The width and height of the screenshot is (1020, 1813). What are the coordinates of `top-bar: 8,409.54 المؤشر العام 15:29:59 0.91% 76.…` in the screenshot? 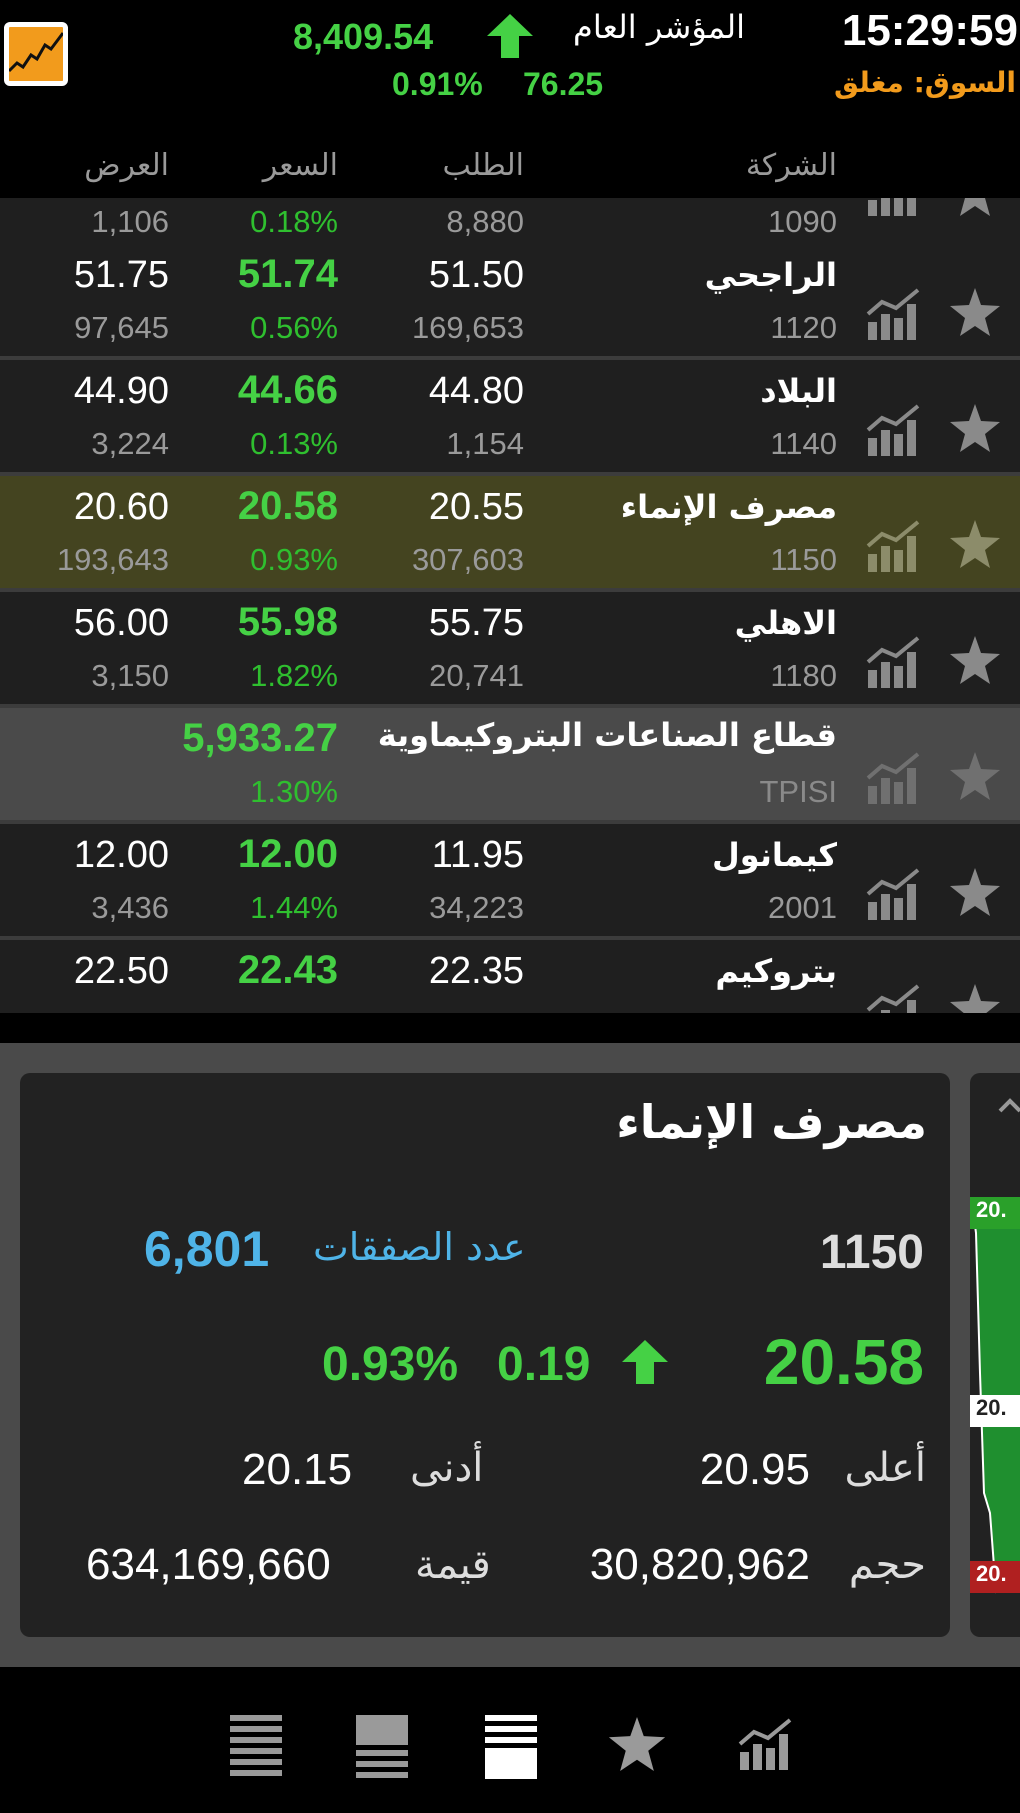 It's located at (510, 70).